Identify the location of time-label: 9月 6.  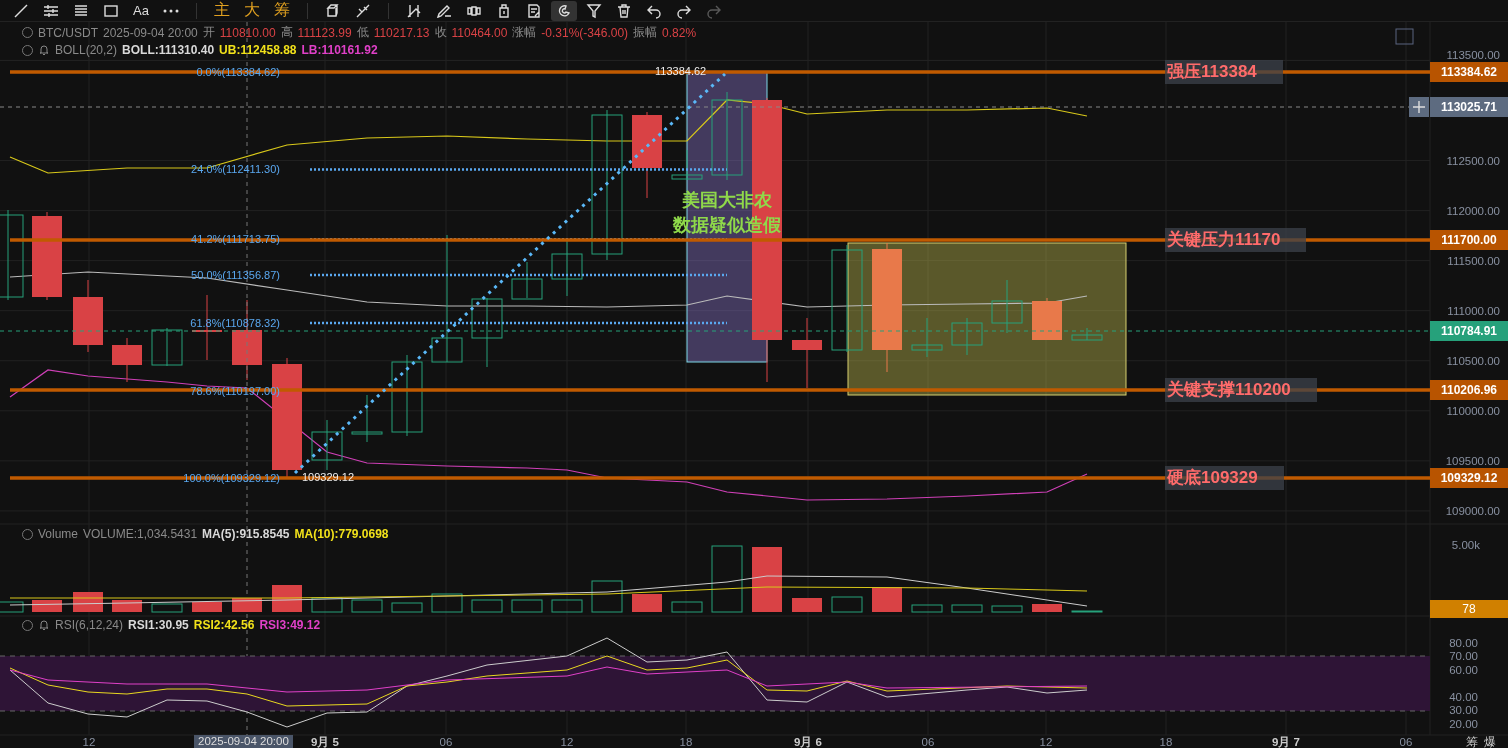
(808, 742).